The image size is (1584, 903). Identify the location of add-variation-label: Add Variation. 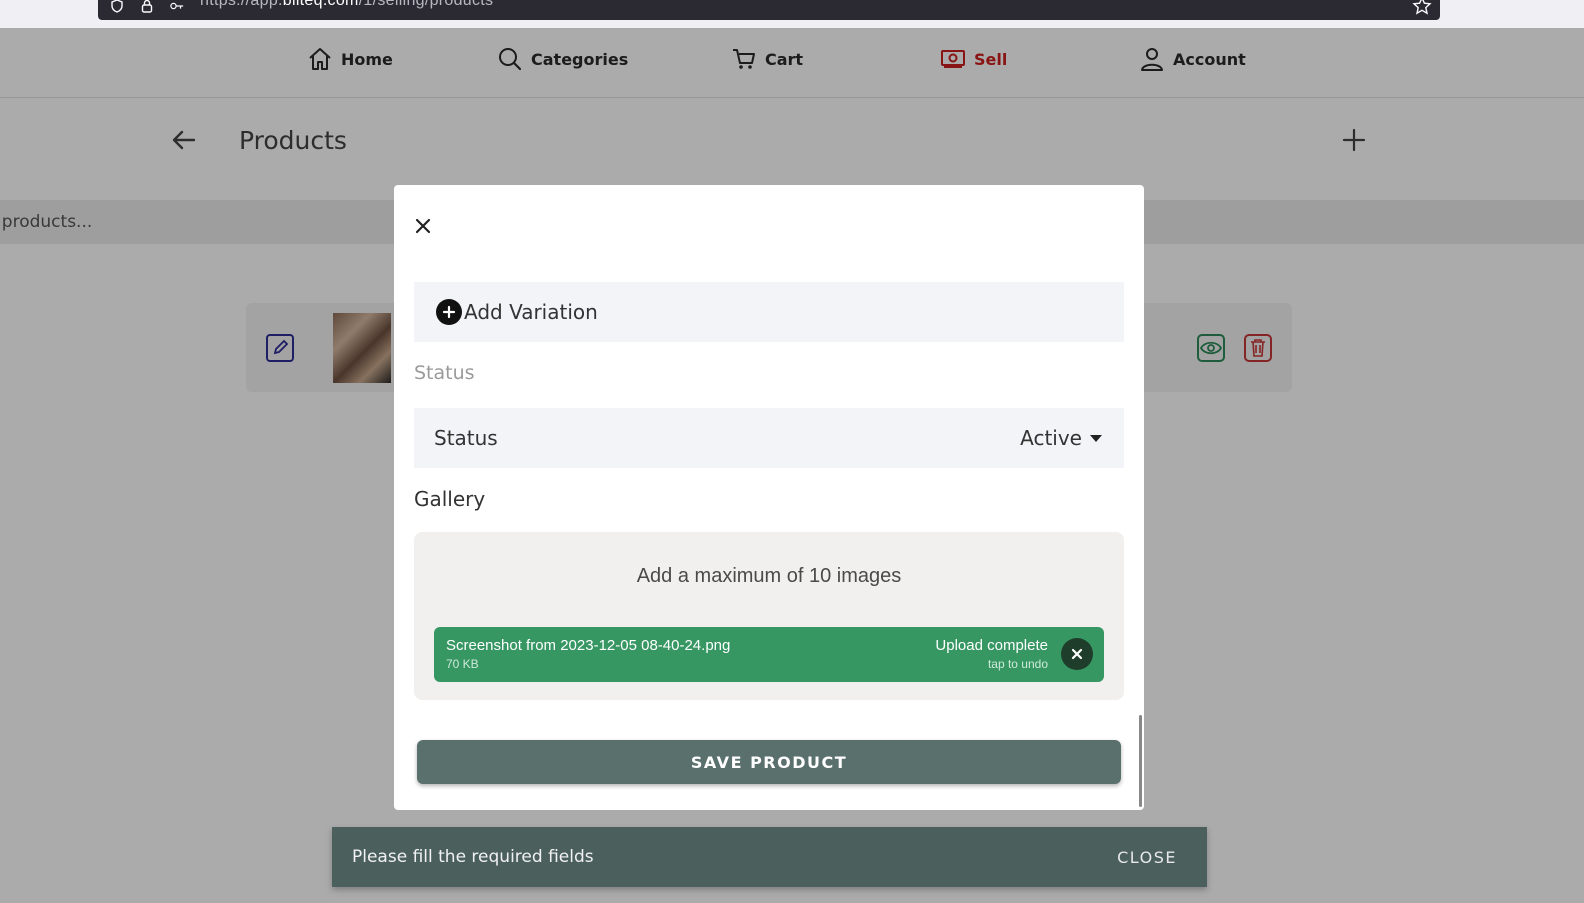
(531, 312).